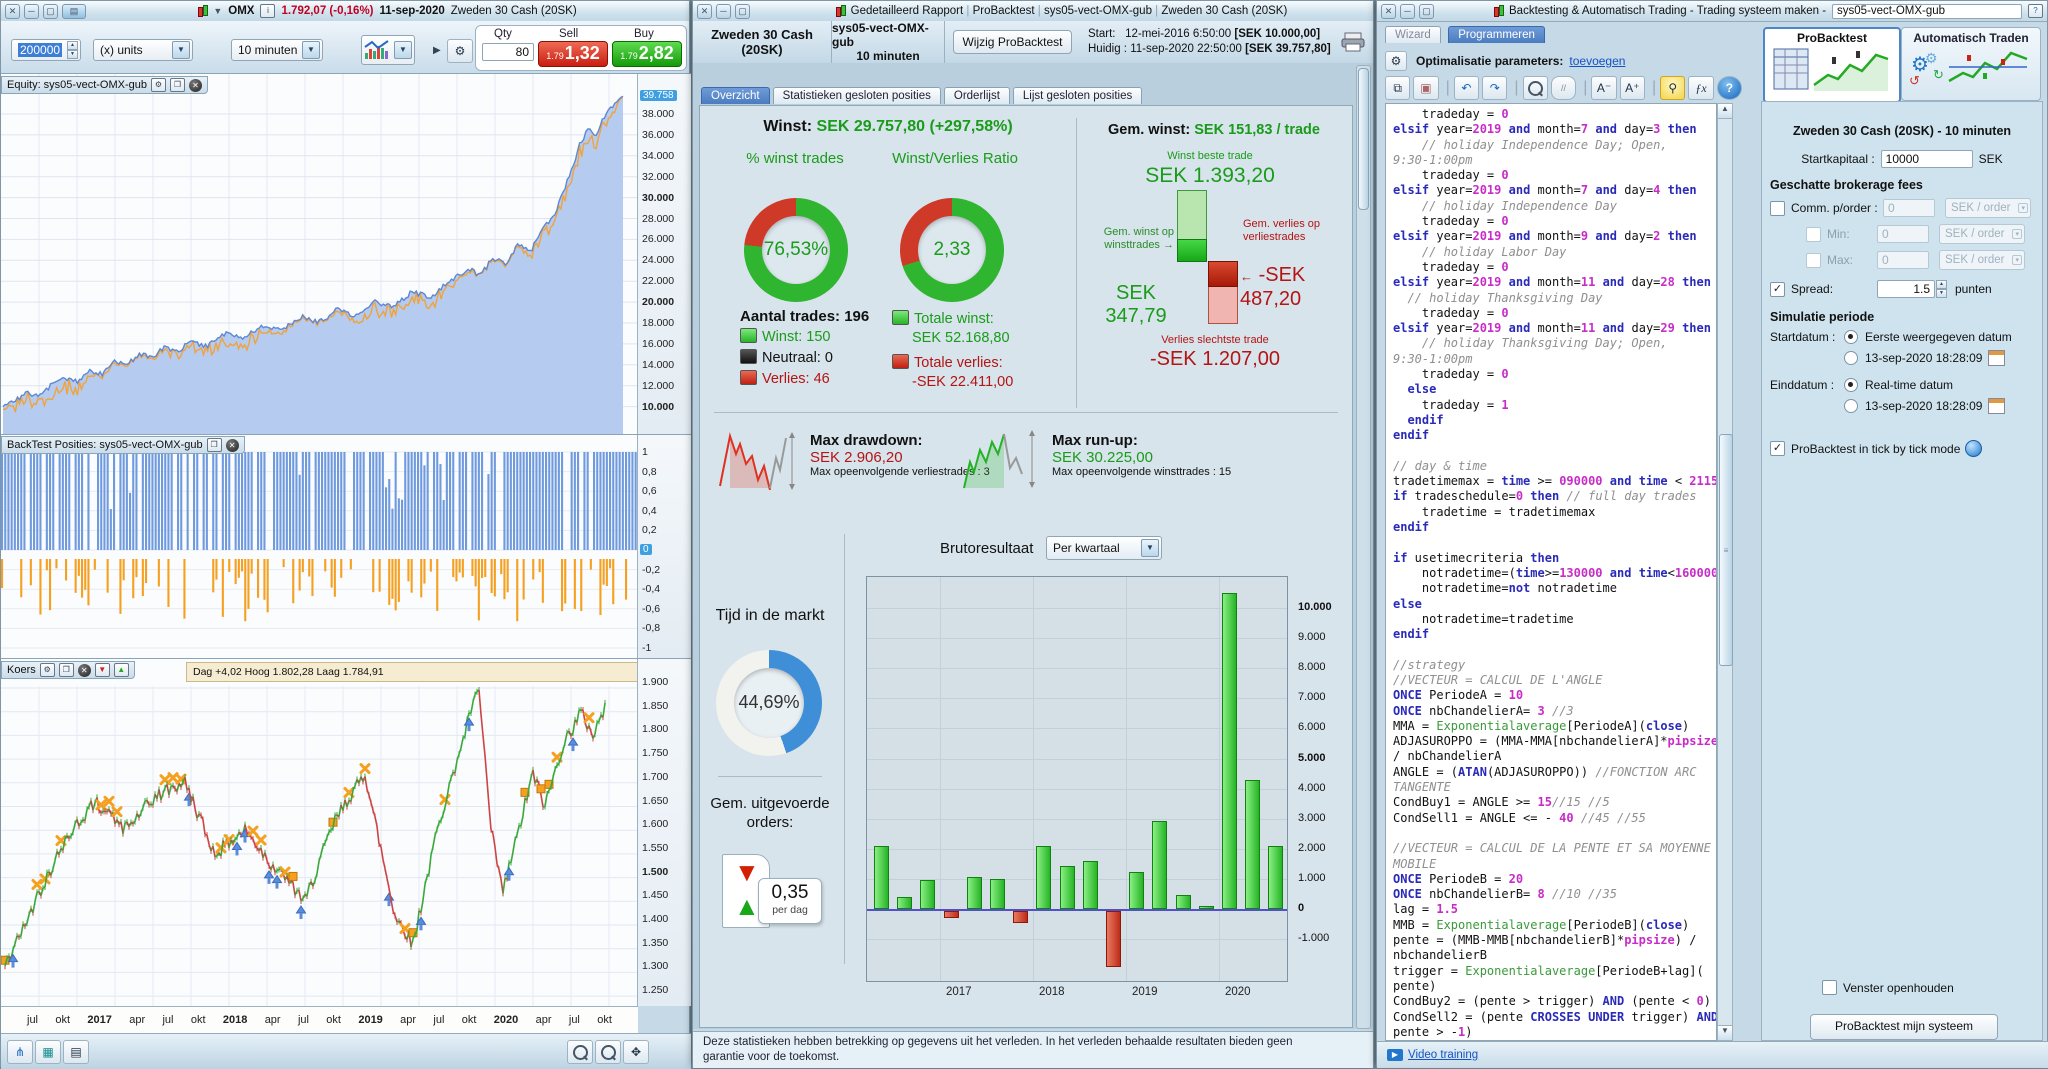 This screenshot has width=2048, height=1069. Describe the element at coordinates (1903, 234) in the screenshot. I see `min-input: 0` at that location.